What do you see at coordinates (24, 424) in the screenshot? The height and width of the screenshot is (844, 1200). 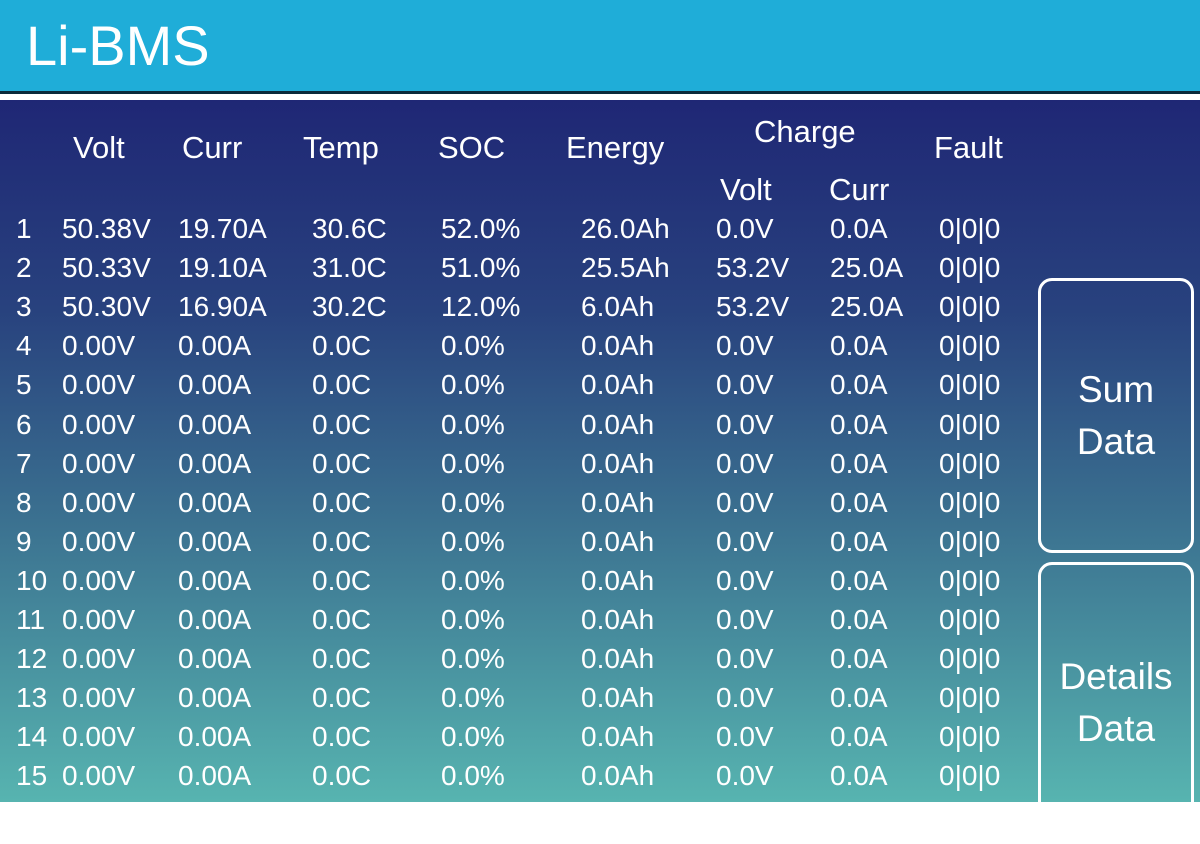 I see `row-index: 6` at bounding box center [24, 424].